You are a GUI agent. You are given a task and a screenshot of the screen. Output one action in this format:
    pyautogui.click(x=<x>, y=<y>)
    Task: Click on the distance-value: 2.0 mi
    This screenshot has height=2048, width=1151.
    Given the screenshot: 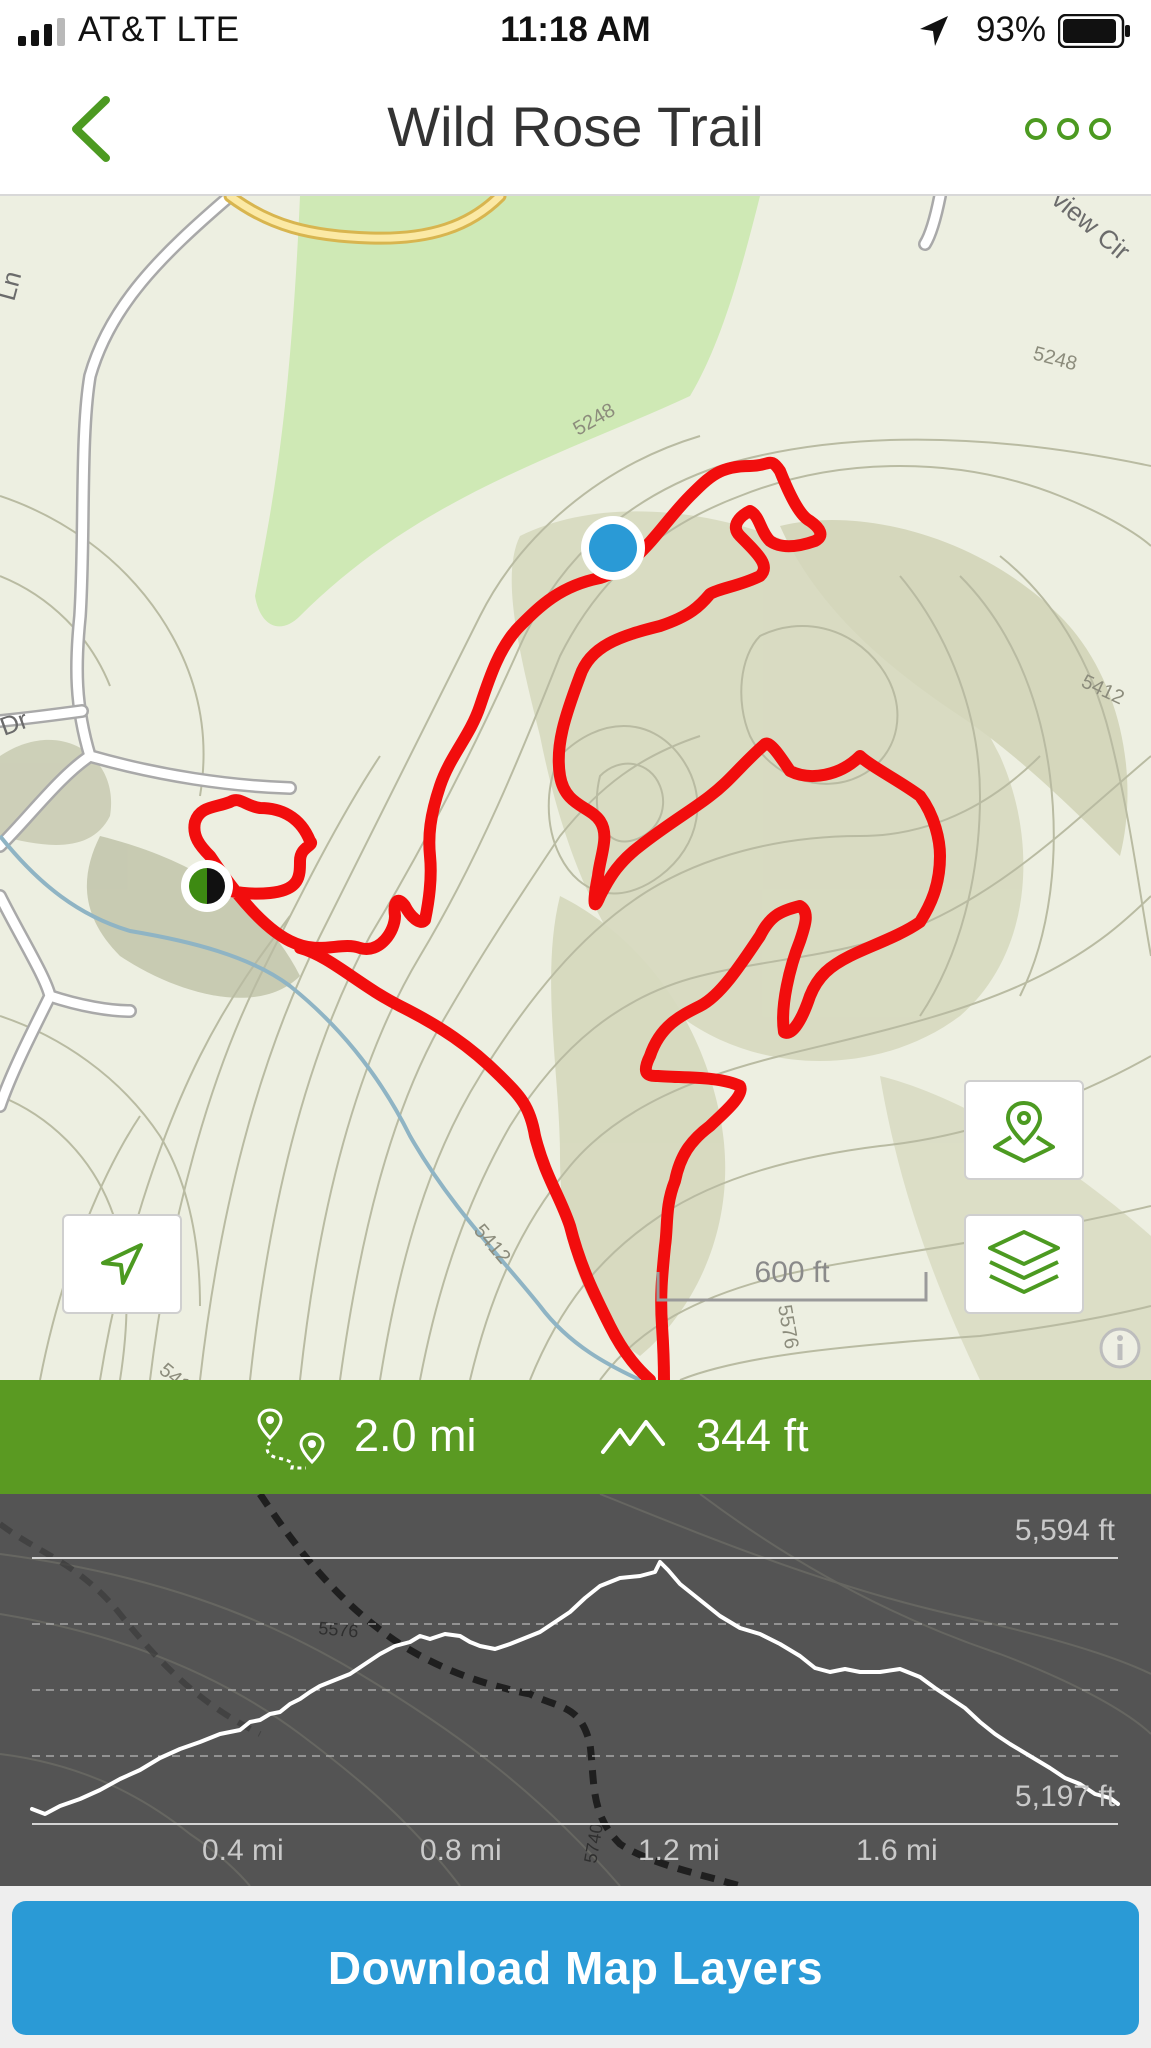 What is the action you would take?
    pyautogui.click(x=415, y=1435)
    